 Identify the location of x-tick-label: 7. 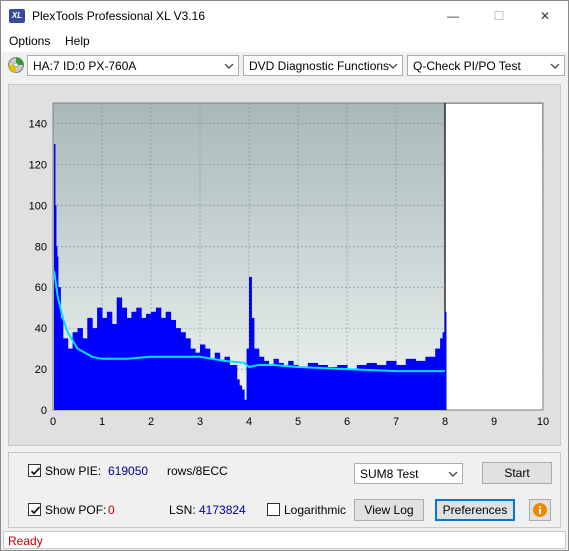
(396, 422).